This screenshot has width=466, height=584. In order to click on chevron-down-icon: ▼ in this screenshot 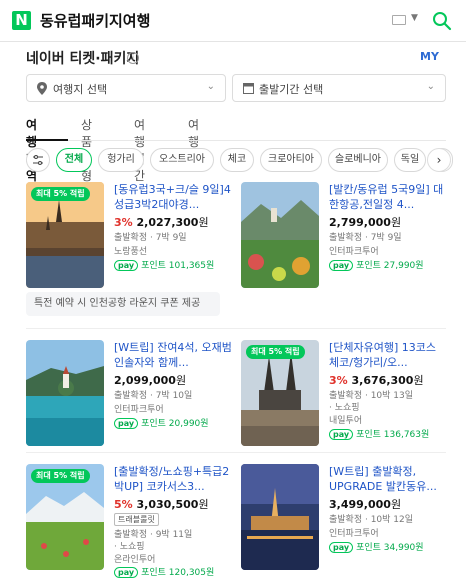, I will do `click(414, 18)`.